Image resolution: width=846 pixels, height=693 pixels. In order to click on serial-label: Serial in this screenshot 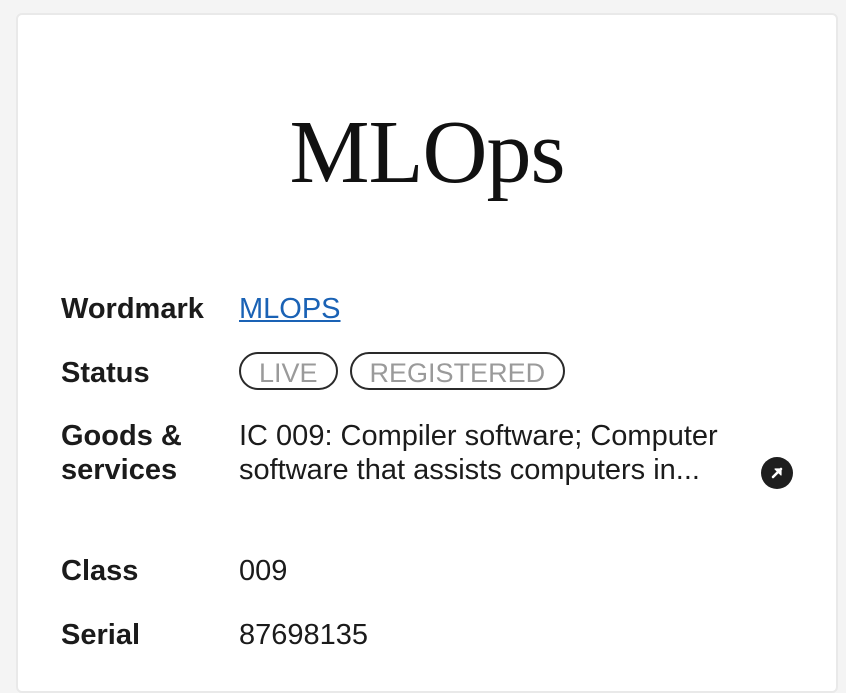, I will do `click(100, 635)`.